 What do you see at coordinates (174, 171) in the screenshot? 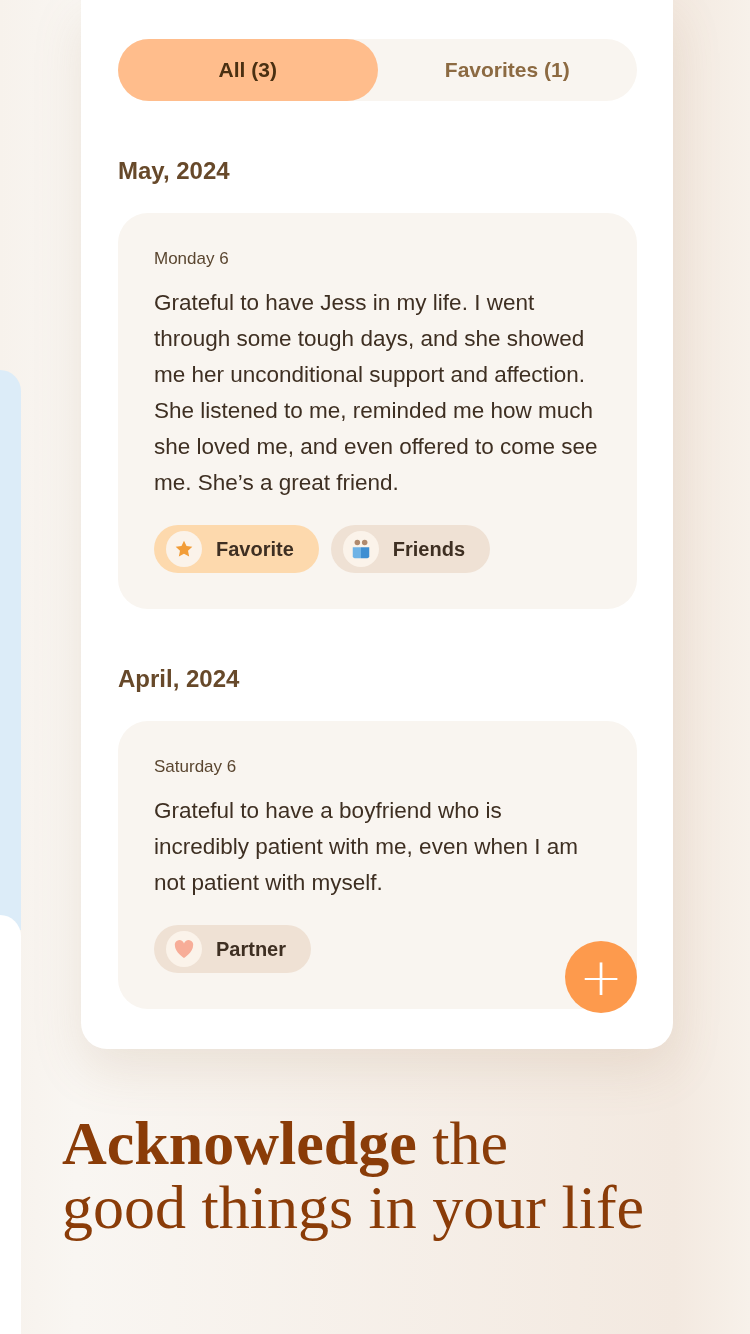
I see `month-heading: May, 2024` at bounding box center [174, 171].